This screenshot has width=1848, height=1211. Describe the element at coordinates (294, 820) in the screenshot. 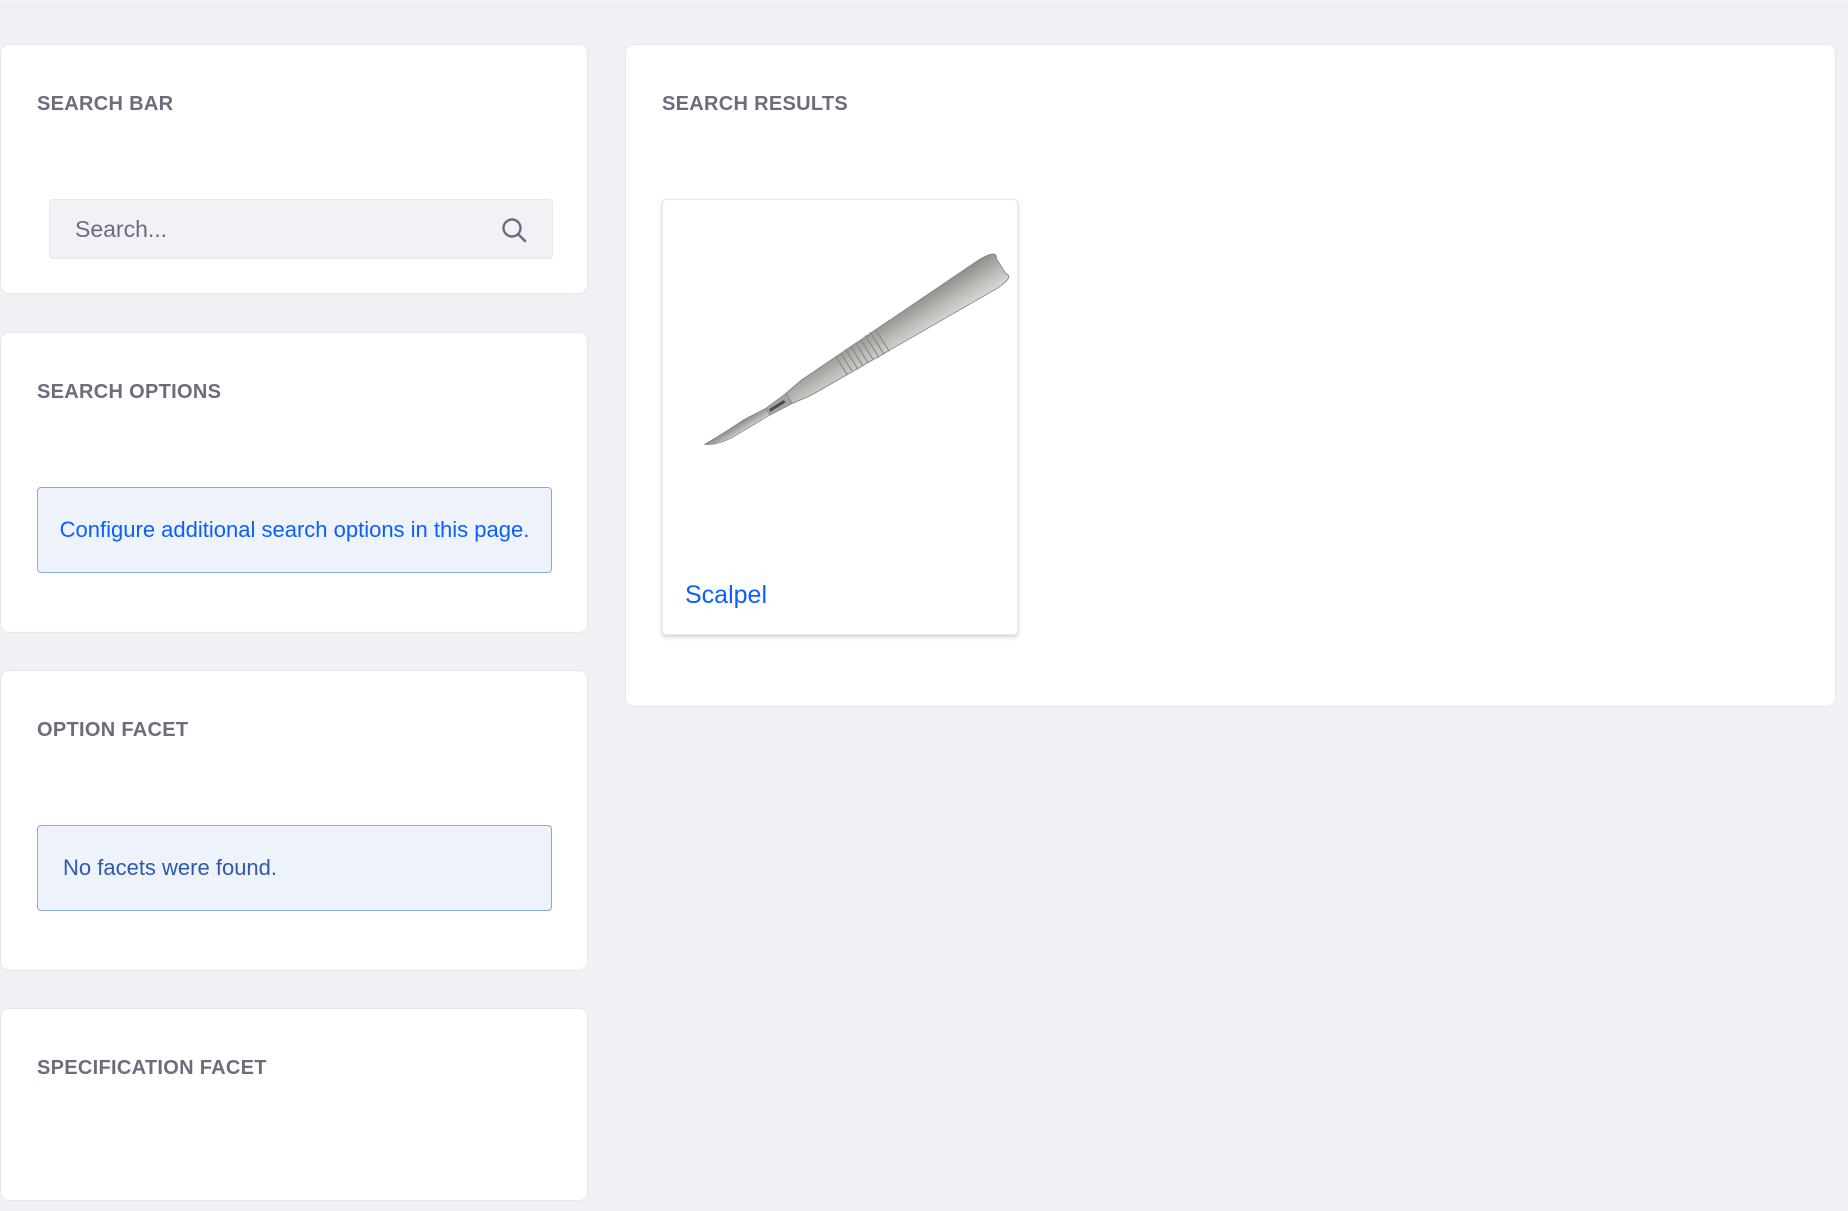

I see `option-facet-panel: OPTION FACET No facets were found.` at that location.